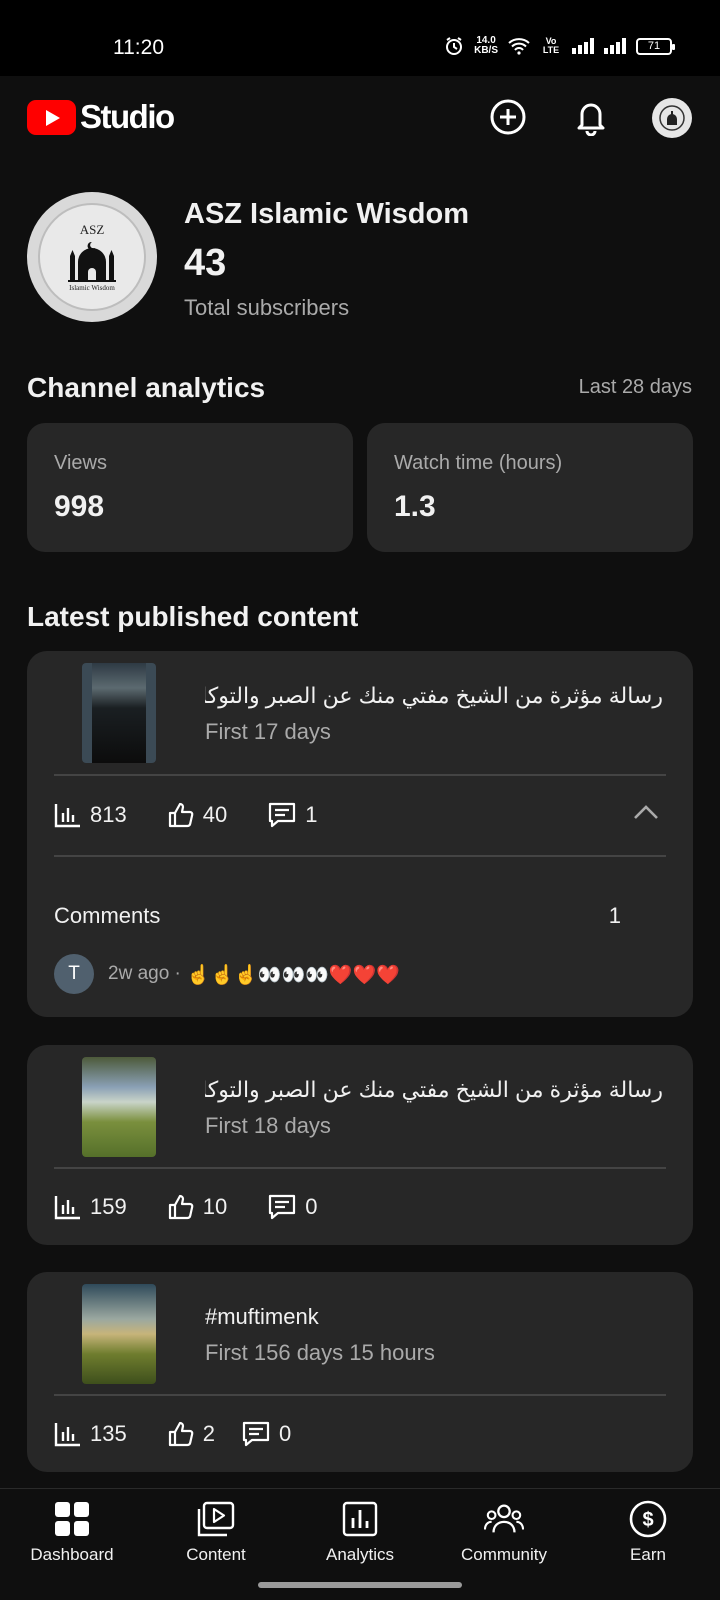 This screenshot has width=720, height=1600. Describe the element at coordinates (108, 814) in the screenshot. I see `views-count: 813` at that location.